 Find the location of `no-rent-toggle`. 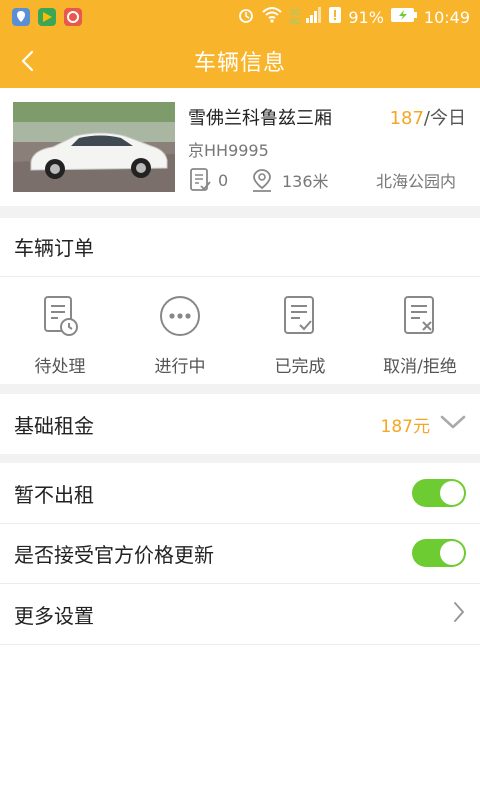

no-rent-toggle is located at coordinates (439, 493).